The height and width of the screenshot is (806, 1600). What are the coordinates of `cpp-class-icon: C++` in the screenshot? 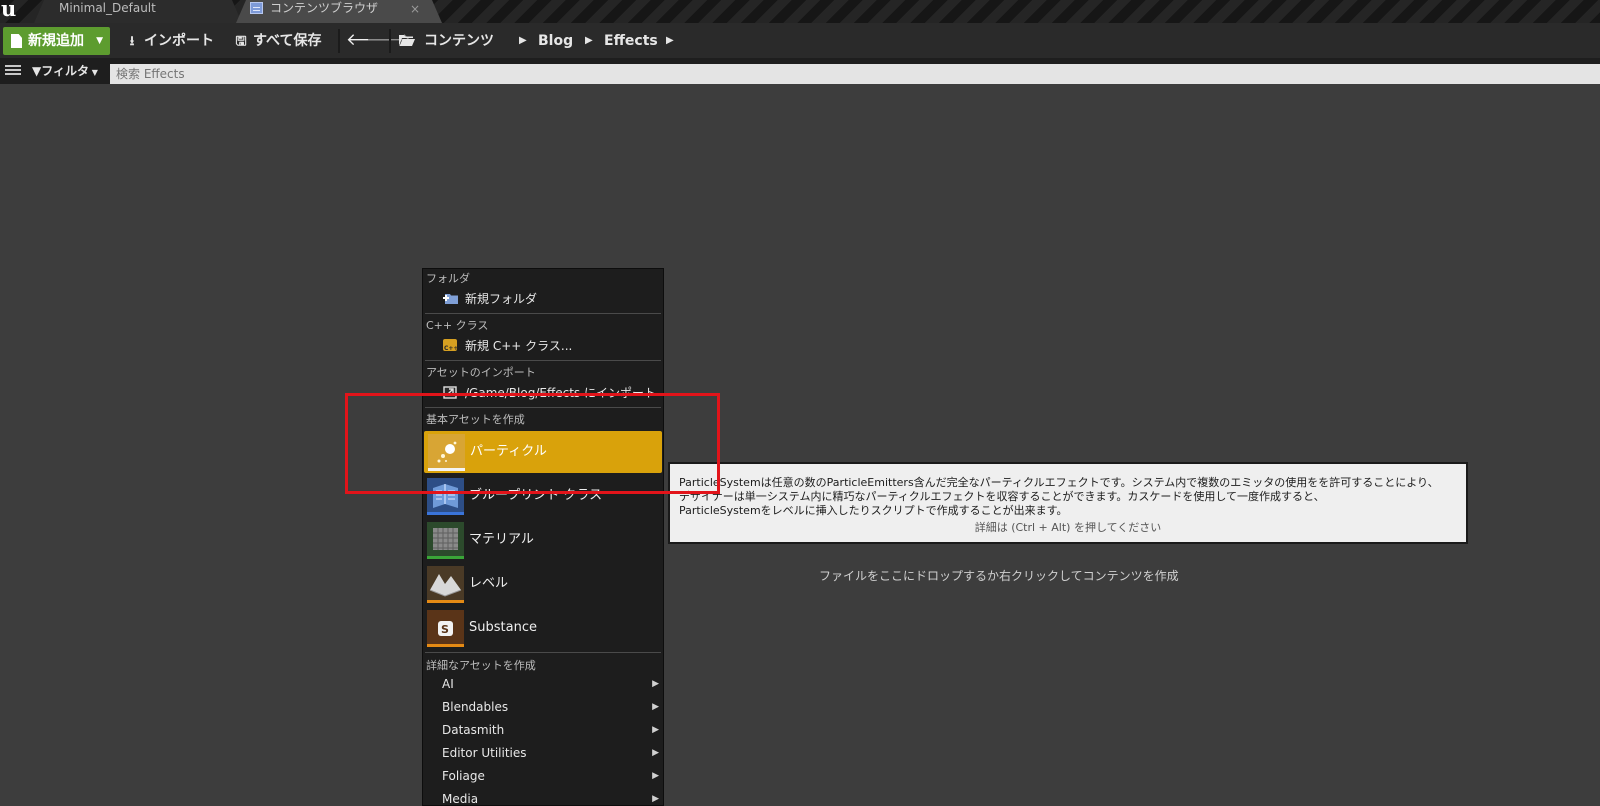 It's located at (450, 345).